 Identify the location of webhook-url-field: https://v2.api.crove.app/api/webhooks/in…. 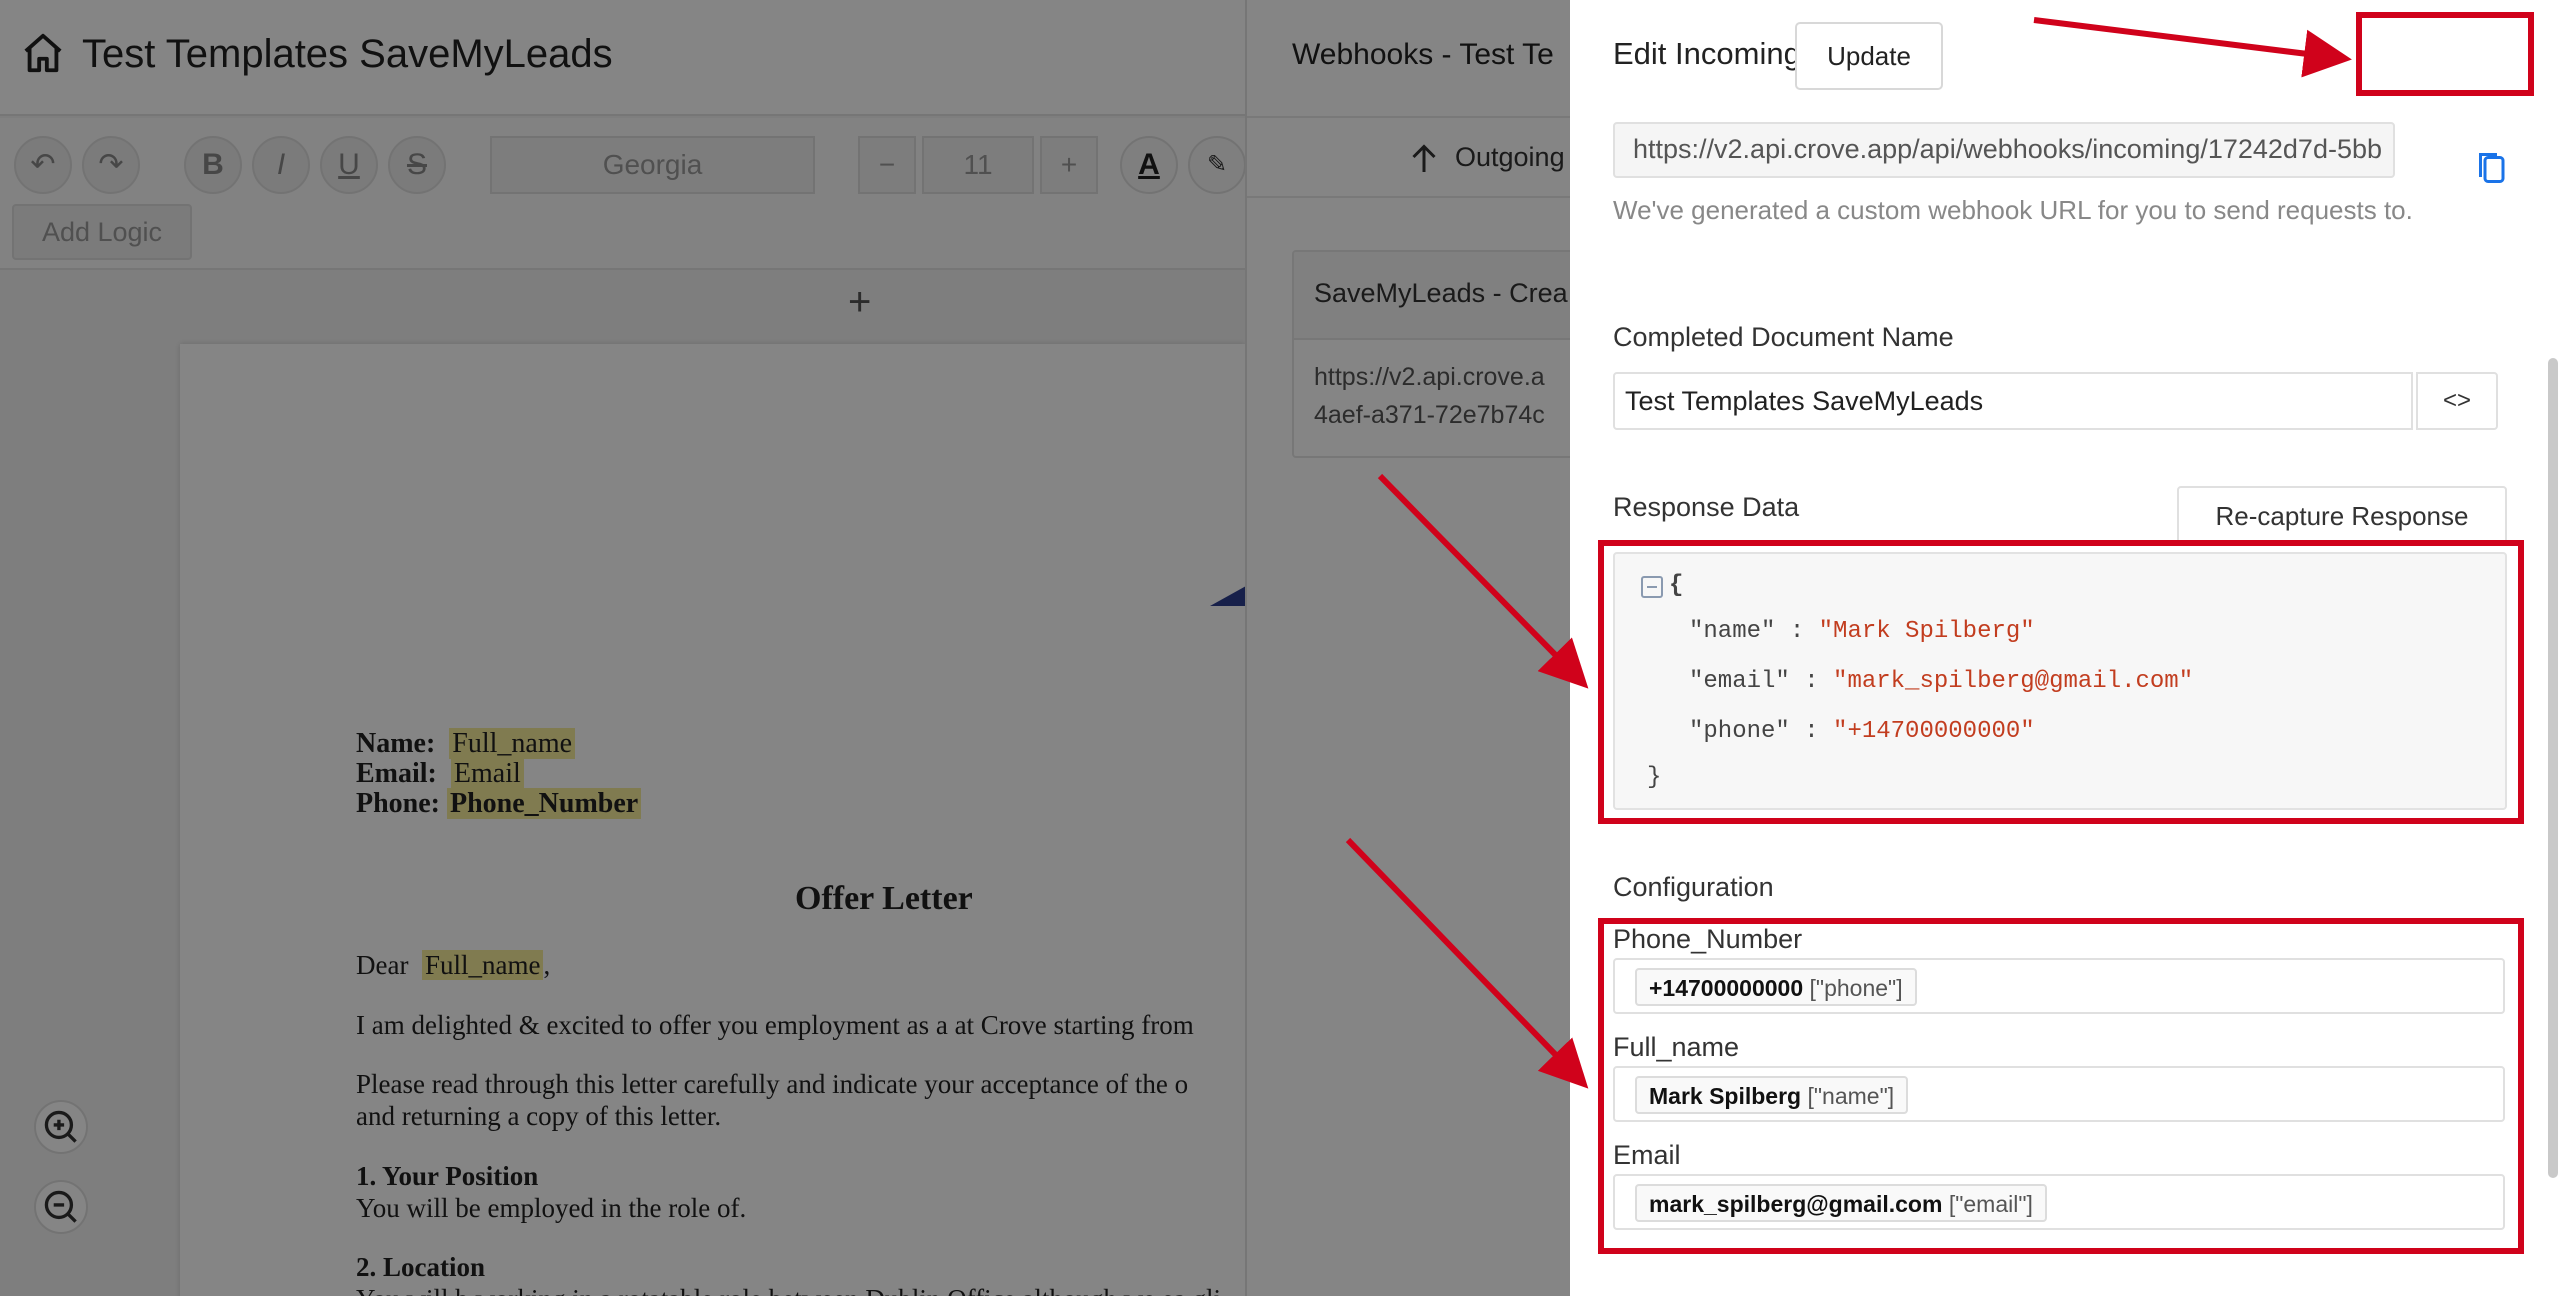
(2004, 150).